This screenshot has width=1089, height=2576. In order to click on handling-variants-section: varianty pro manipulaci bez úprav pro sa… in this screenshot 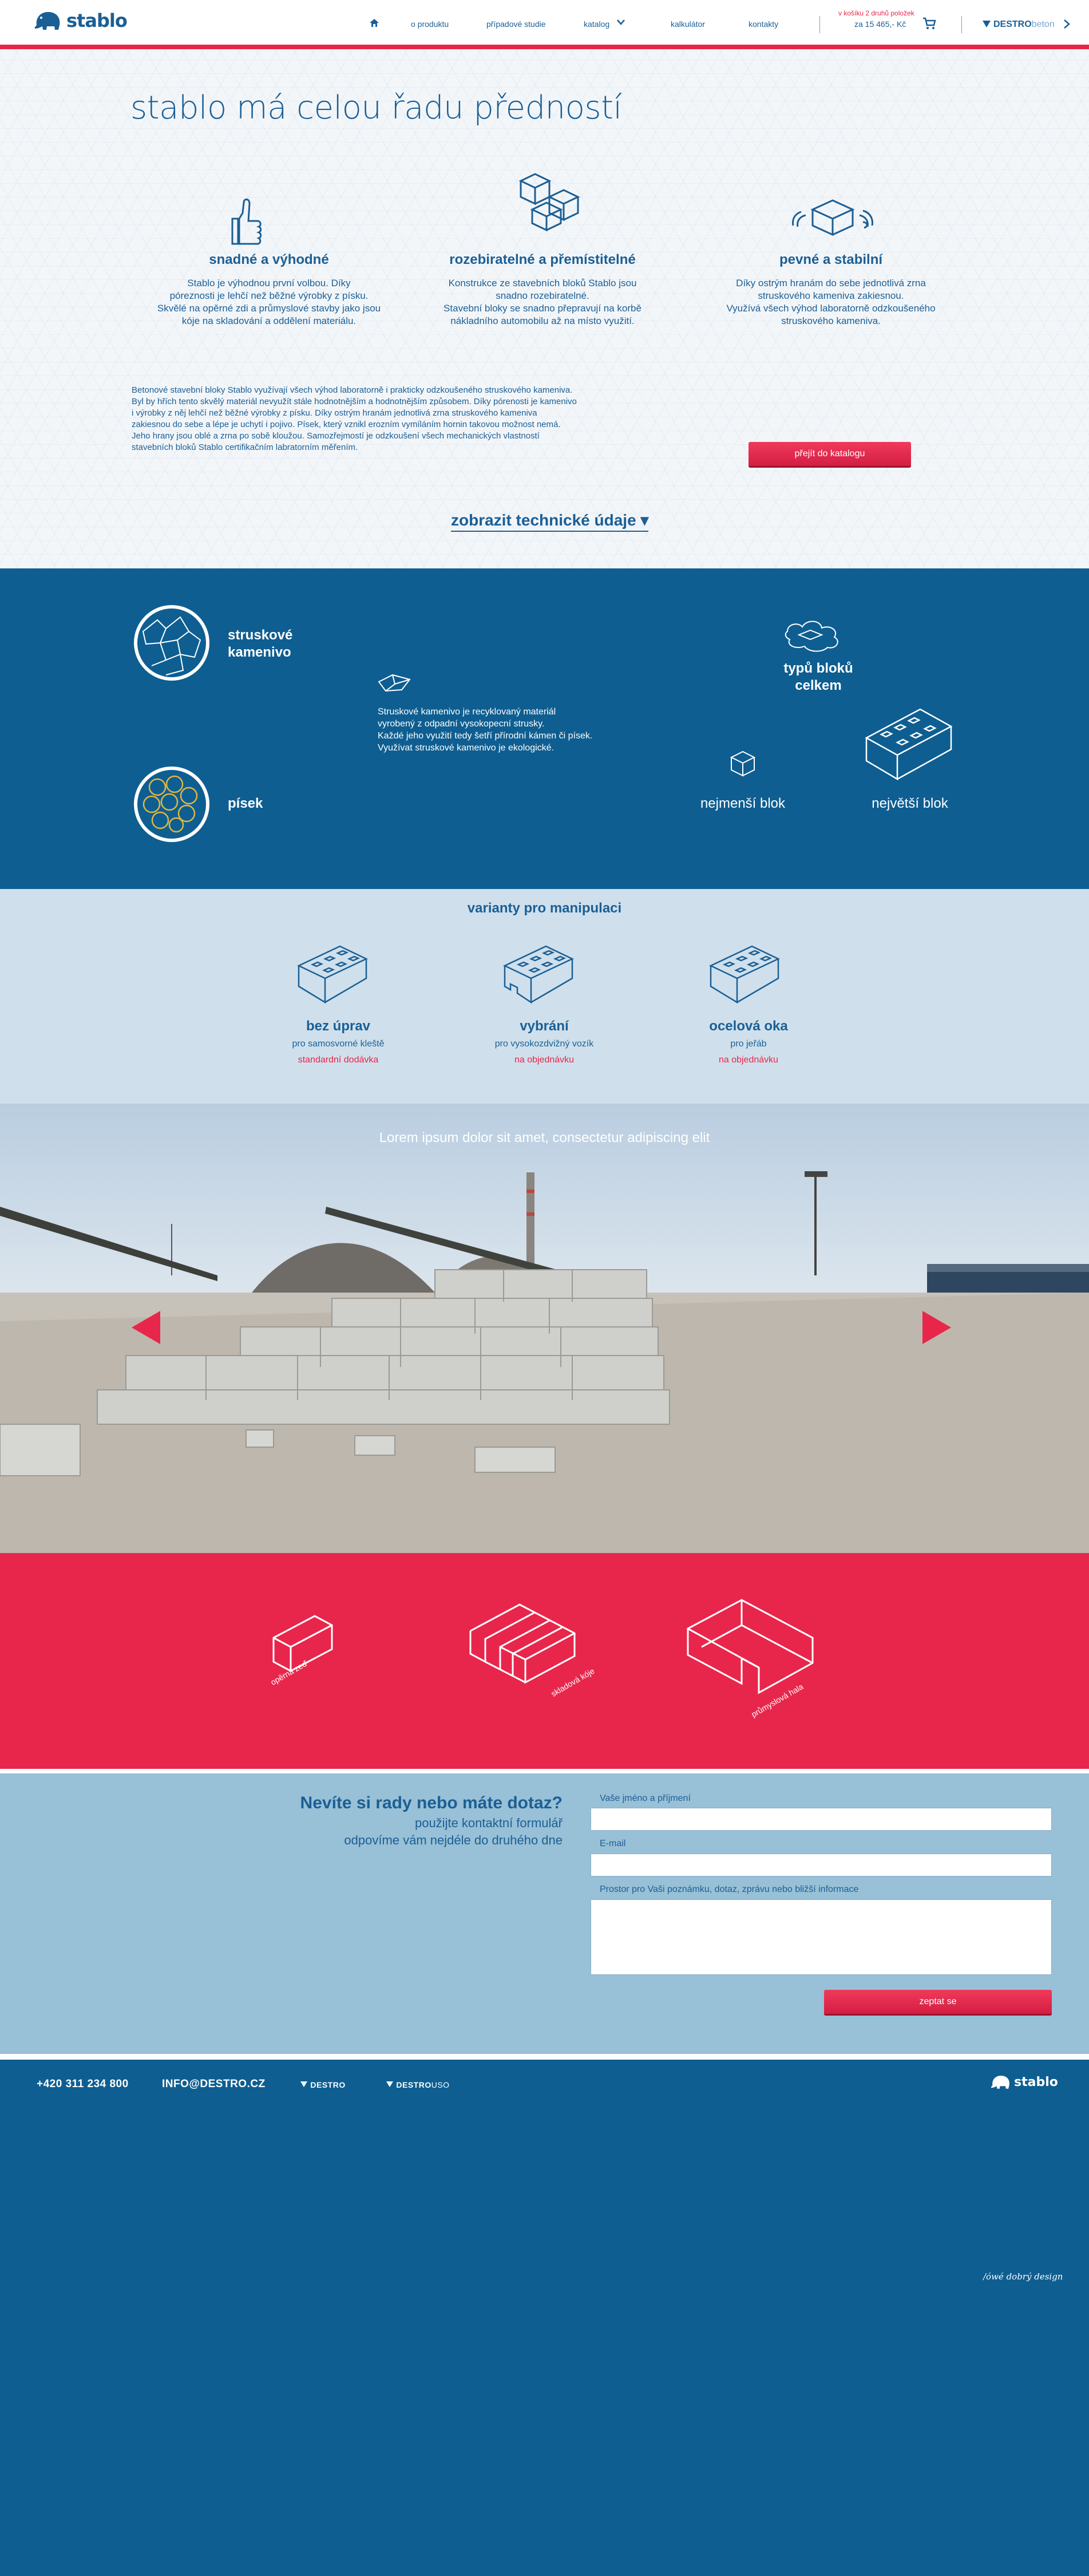, I will do `click(544, 996)`.